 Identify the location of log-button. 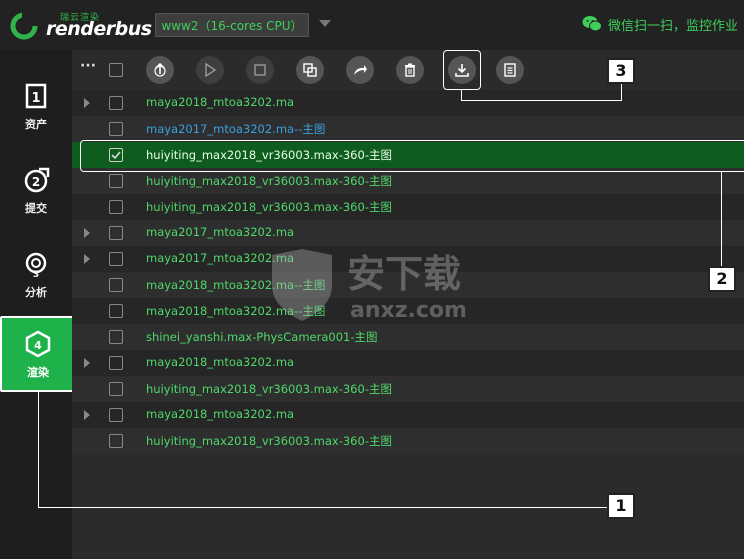
(510, 70).